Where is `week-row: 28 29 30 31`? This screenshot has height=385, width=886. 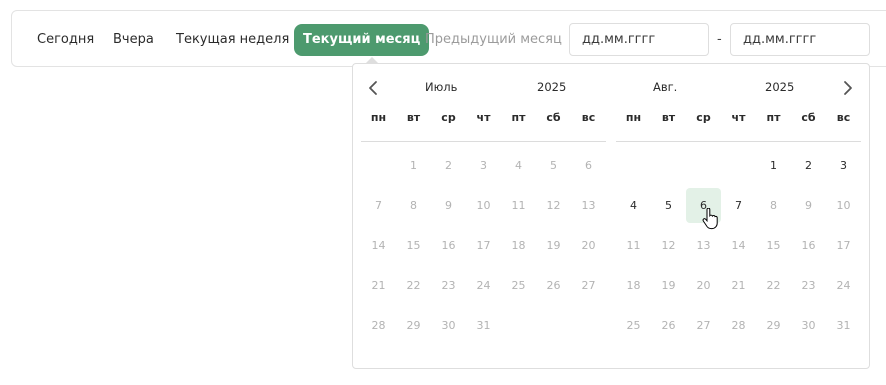
week-row: 28 29 30 31 is located at coordinates (483, 328).